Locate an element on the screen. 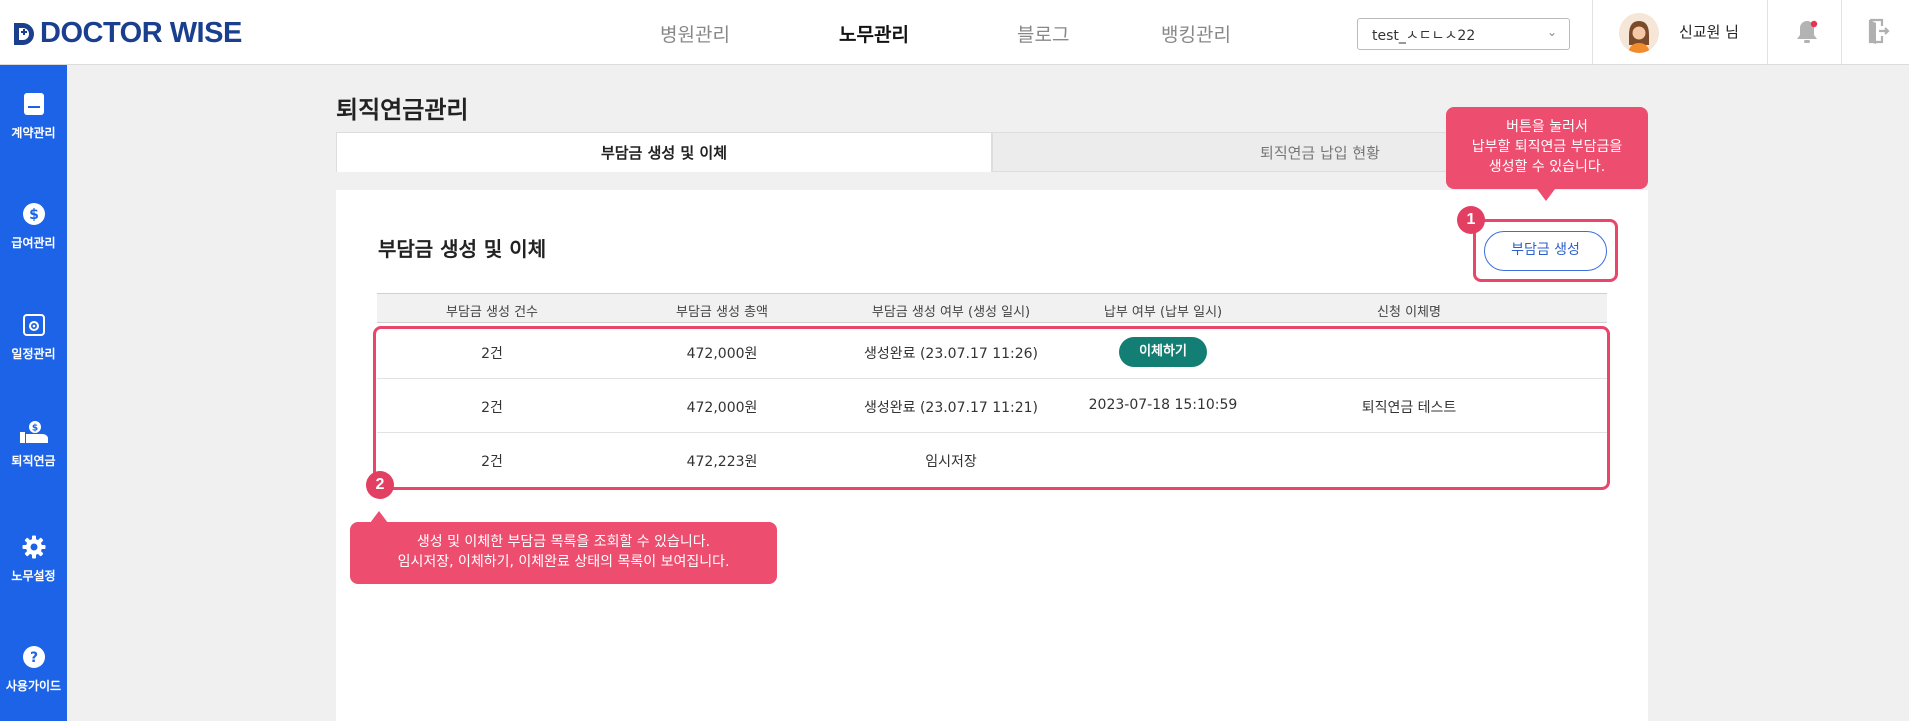 The width and height of the screenshot is (1909, 721). tab-contribution-create-transfer: 부담금 생성 및 이체 is located at coordinates (664, 152).